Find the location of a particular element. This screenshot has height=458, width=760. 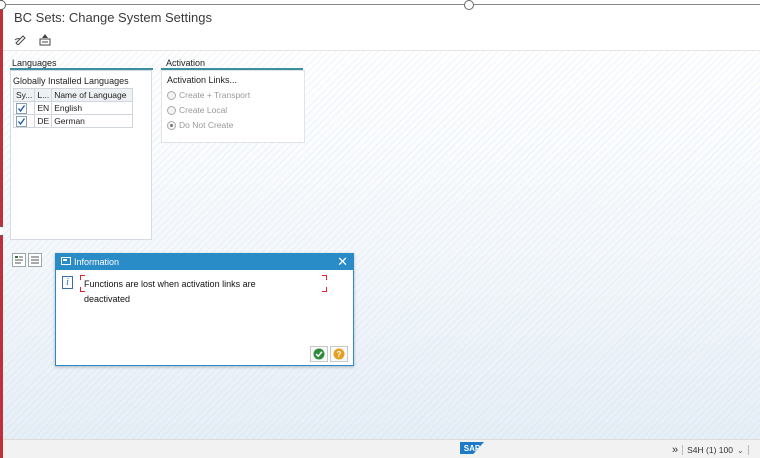

language-code: DE is located at coordinates (43, 121).